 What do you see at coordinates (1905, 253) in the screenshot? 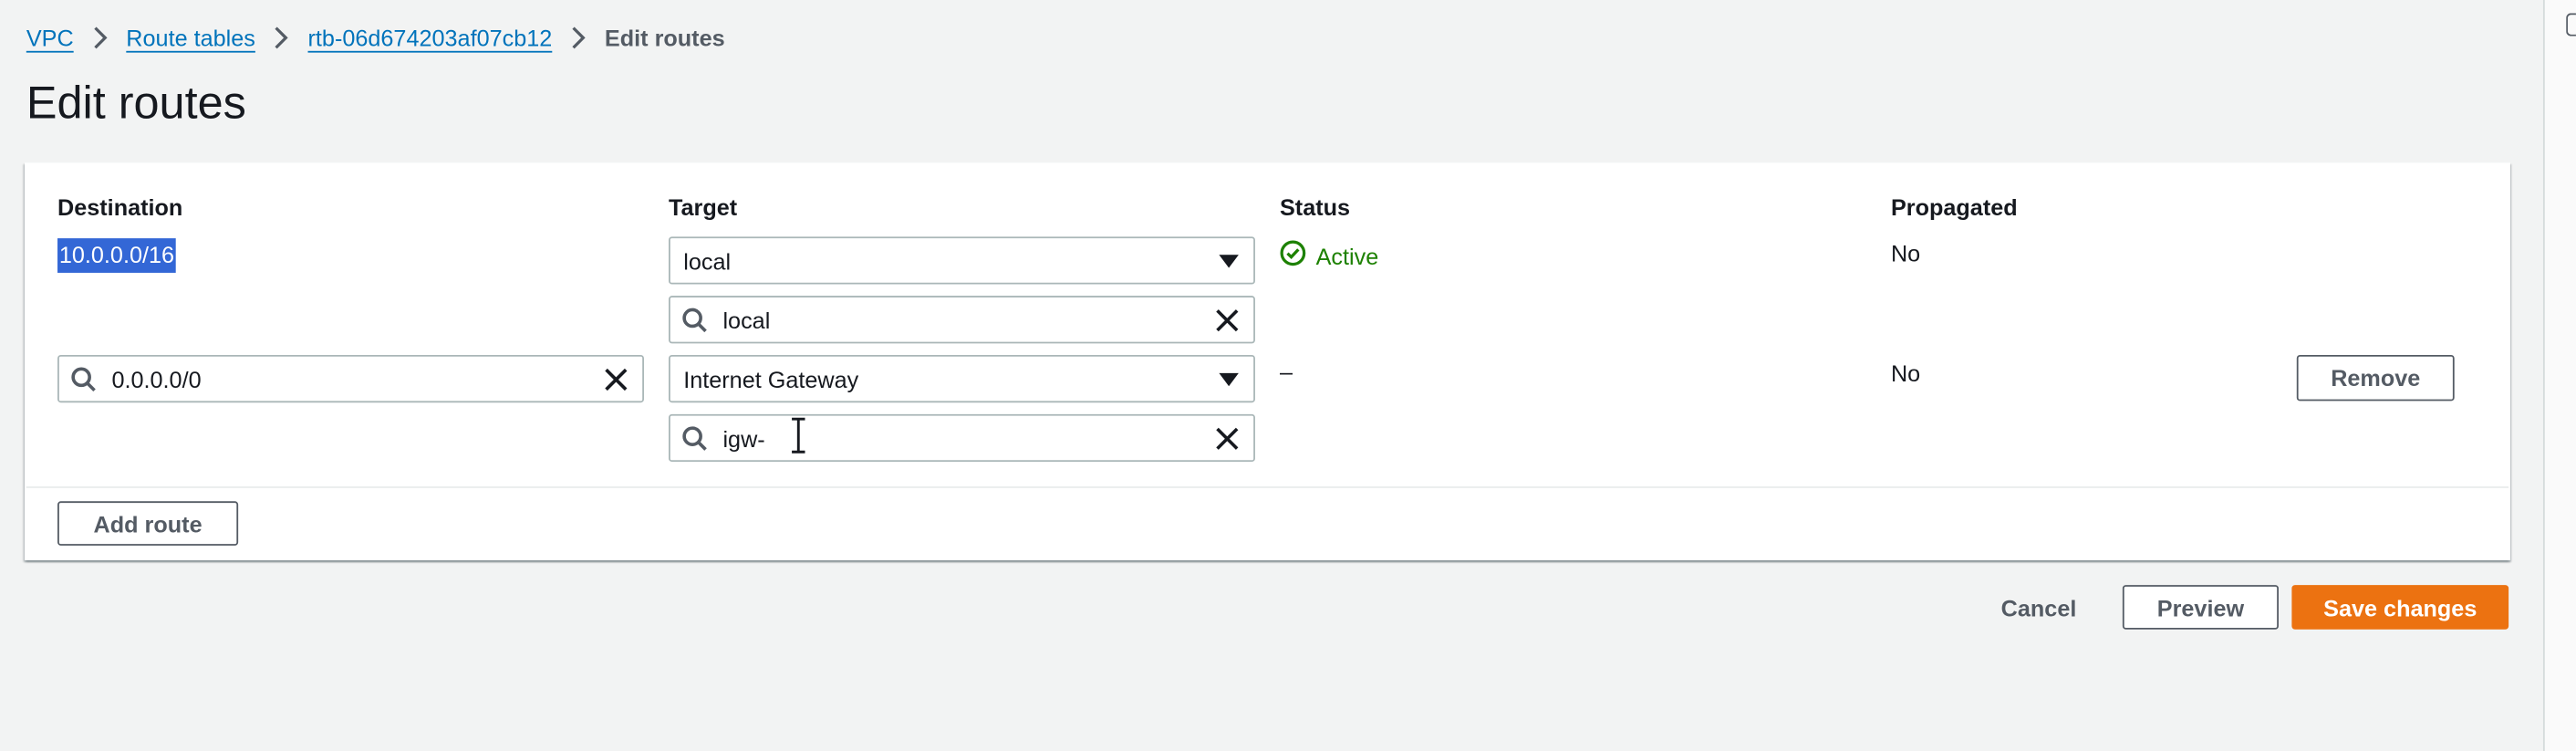
I see `route-1-propagated: No` at bounding box center [1905, 253].